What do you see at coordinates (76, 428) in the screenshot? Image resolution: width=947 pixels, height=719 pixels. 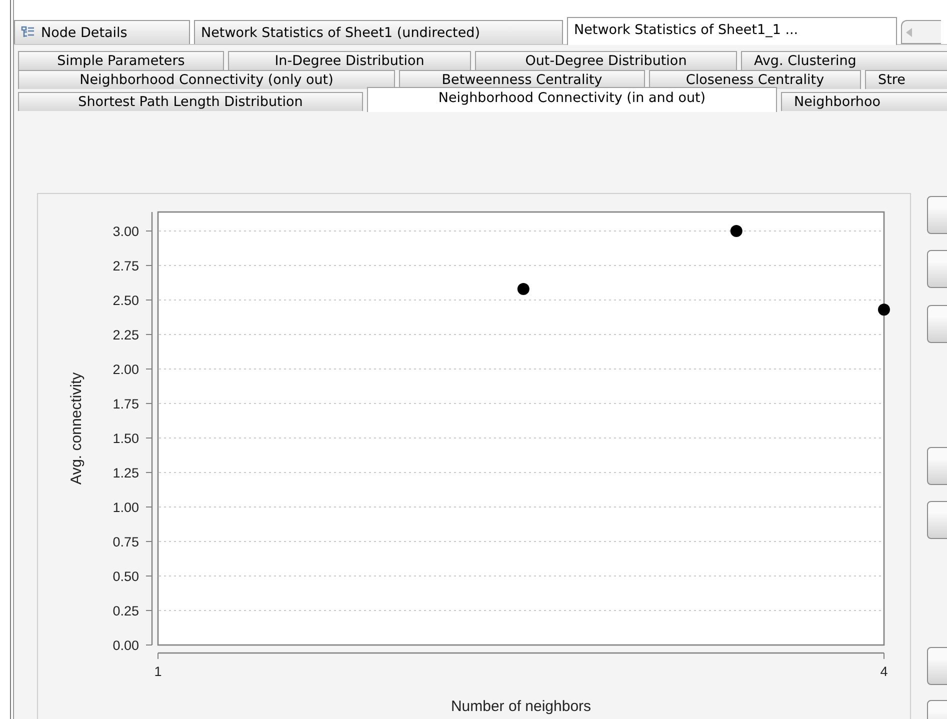 I see `y-axis-title: Avg. connectivity` at bounding box center [76, 428].